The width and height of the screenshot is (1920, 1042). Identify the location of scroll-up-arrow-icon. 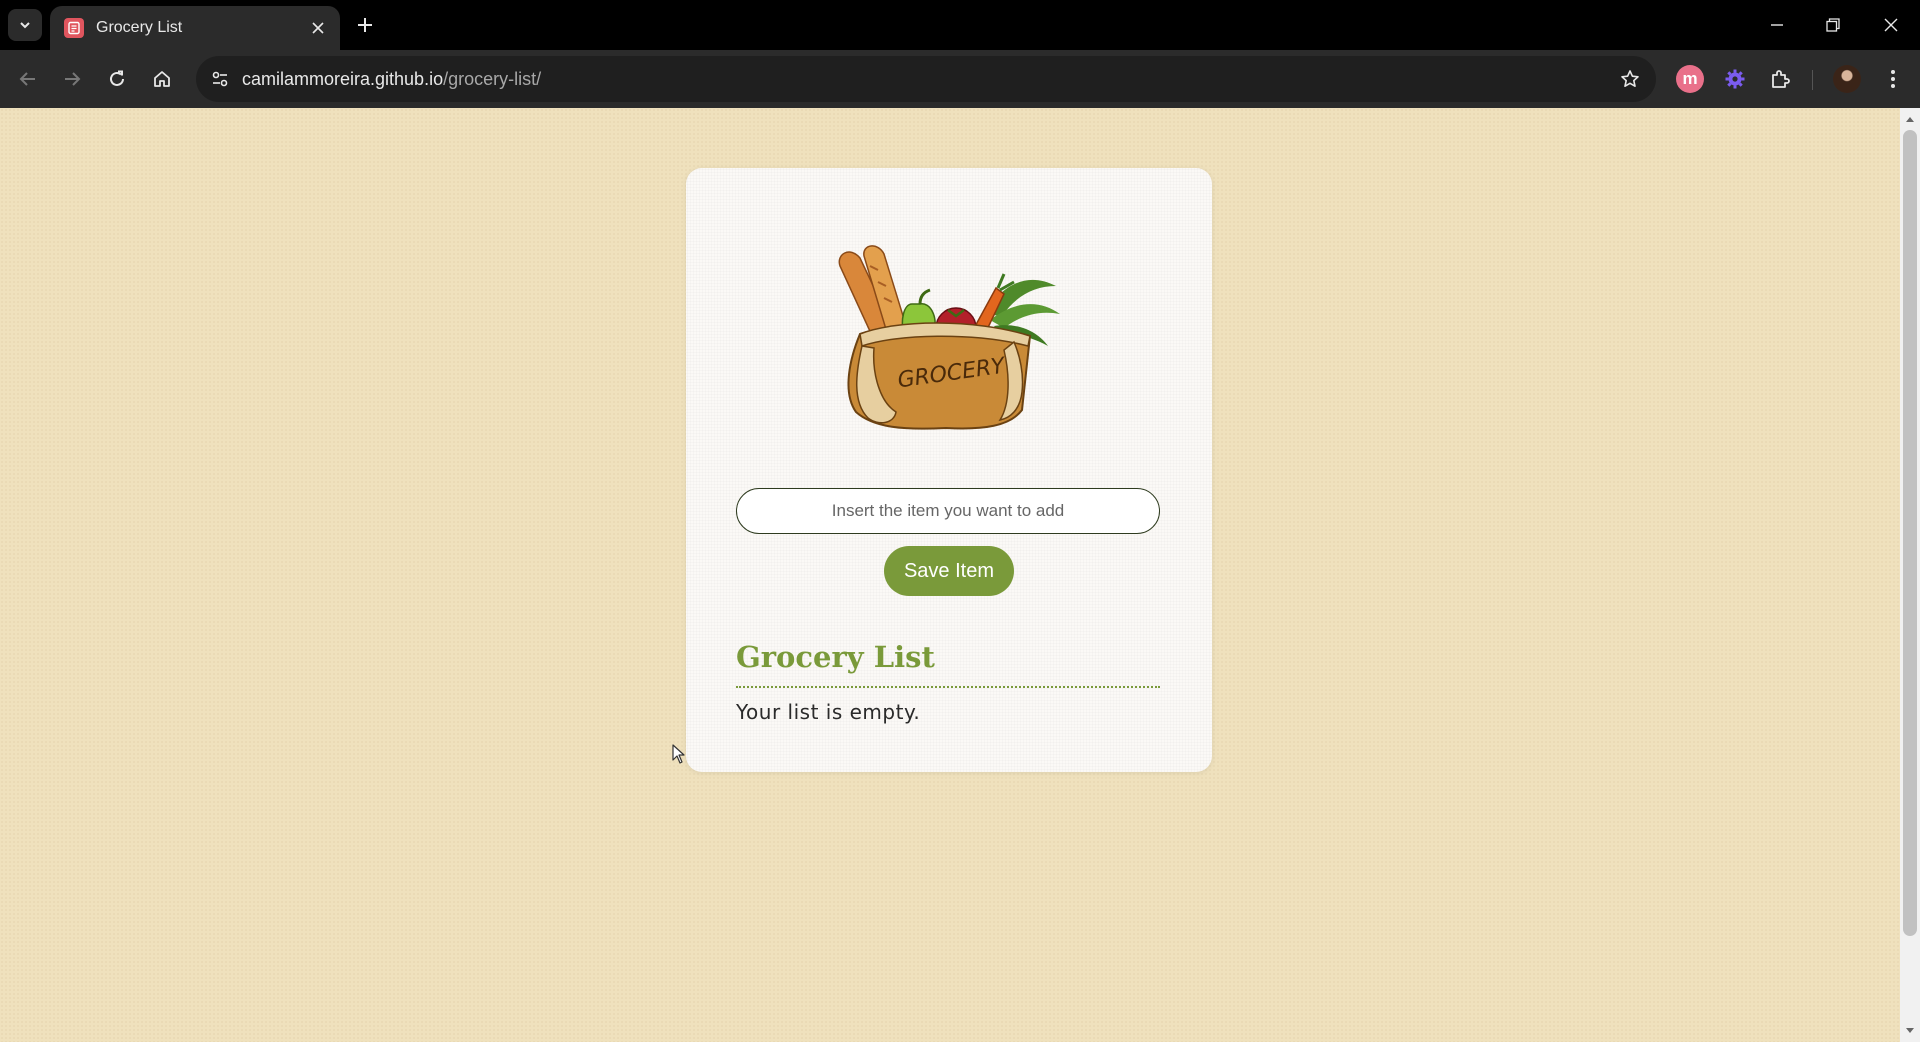
(1910, 119).